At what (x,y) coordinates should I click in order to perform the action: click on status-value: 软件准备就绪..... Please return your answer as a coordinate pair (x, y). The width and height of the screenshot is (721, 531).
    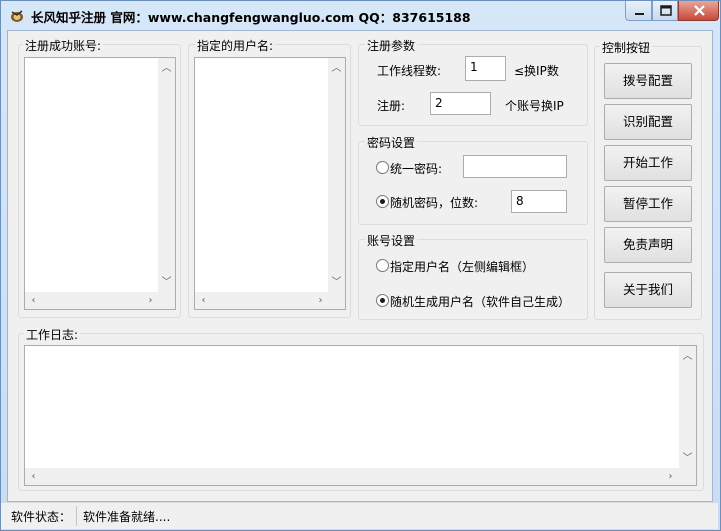
    Looking at the image, I should click on (127, 517).